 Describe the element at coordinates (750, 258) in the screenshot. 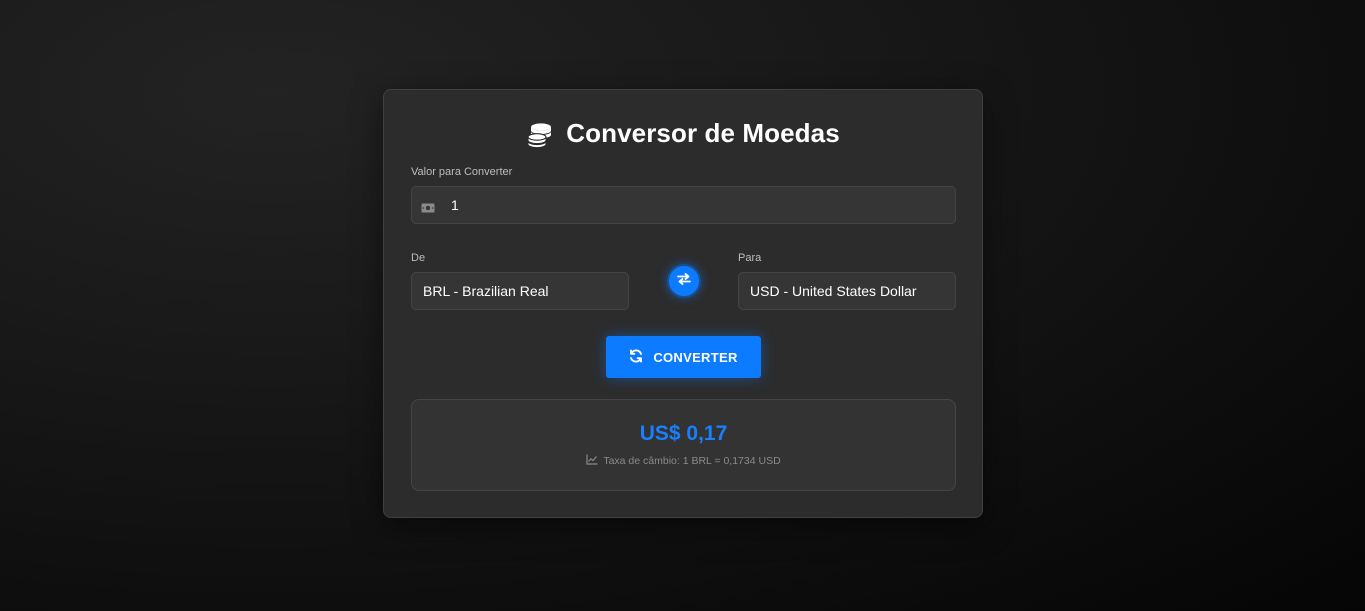

I see `to-label: Para` at that location.